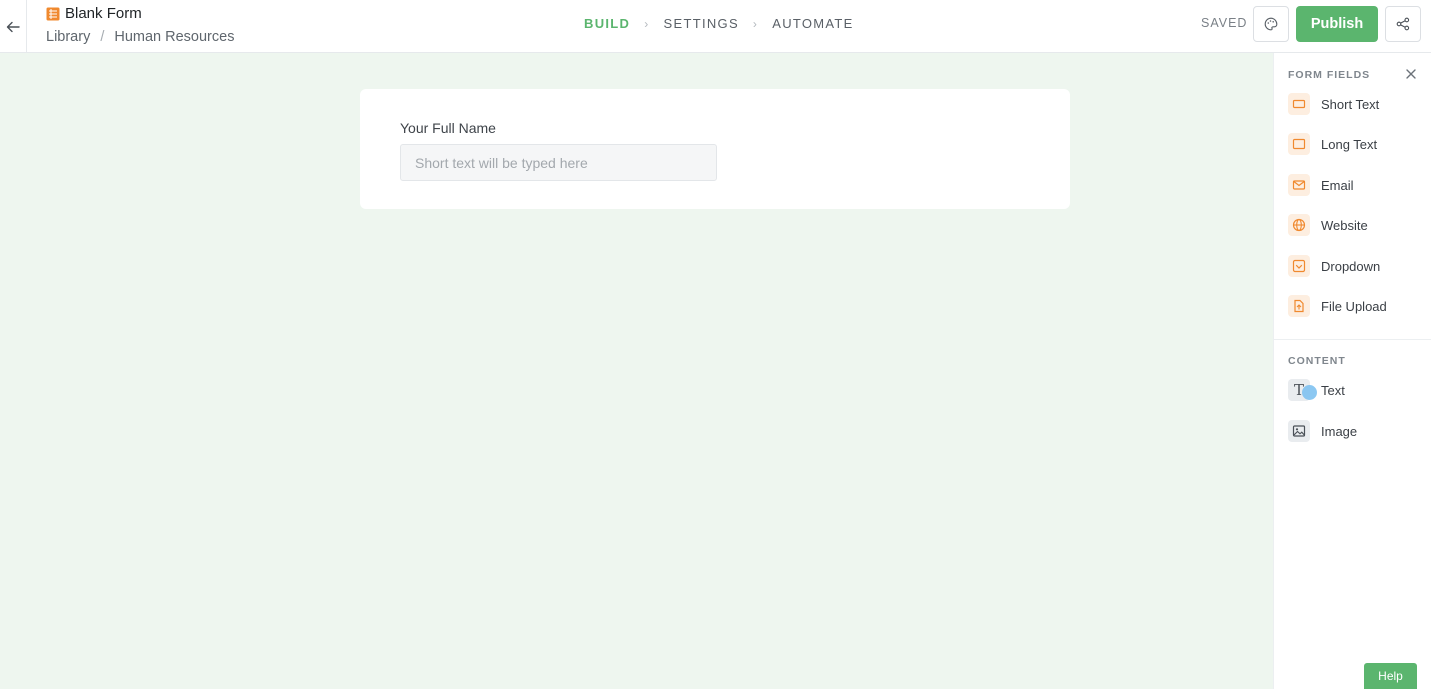 Image resolution: width=1431 pixels, height=689 pixels. What do you see at coordinates (1299, 225) in the screenshot?
I see `globe-icon` at bounding box center [1299, 225].